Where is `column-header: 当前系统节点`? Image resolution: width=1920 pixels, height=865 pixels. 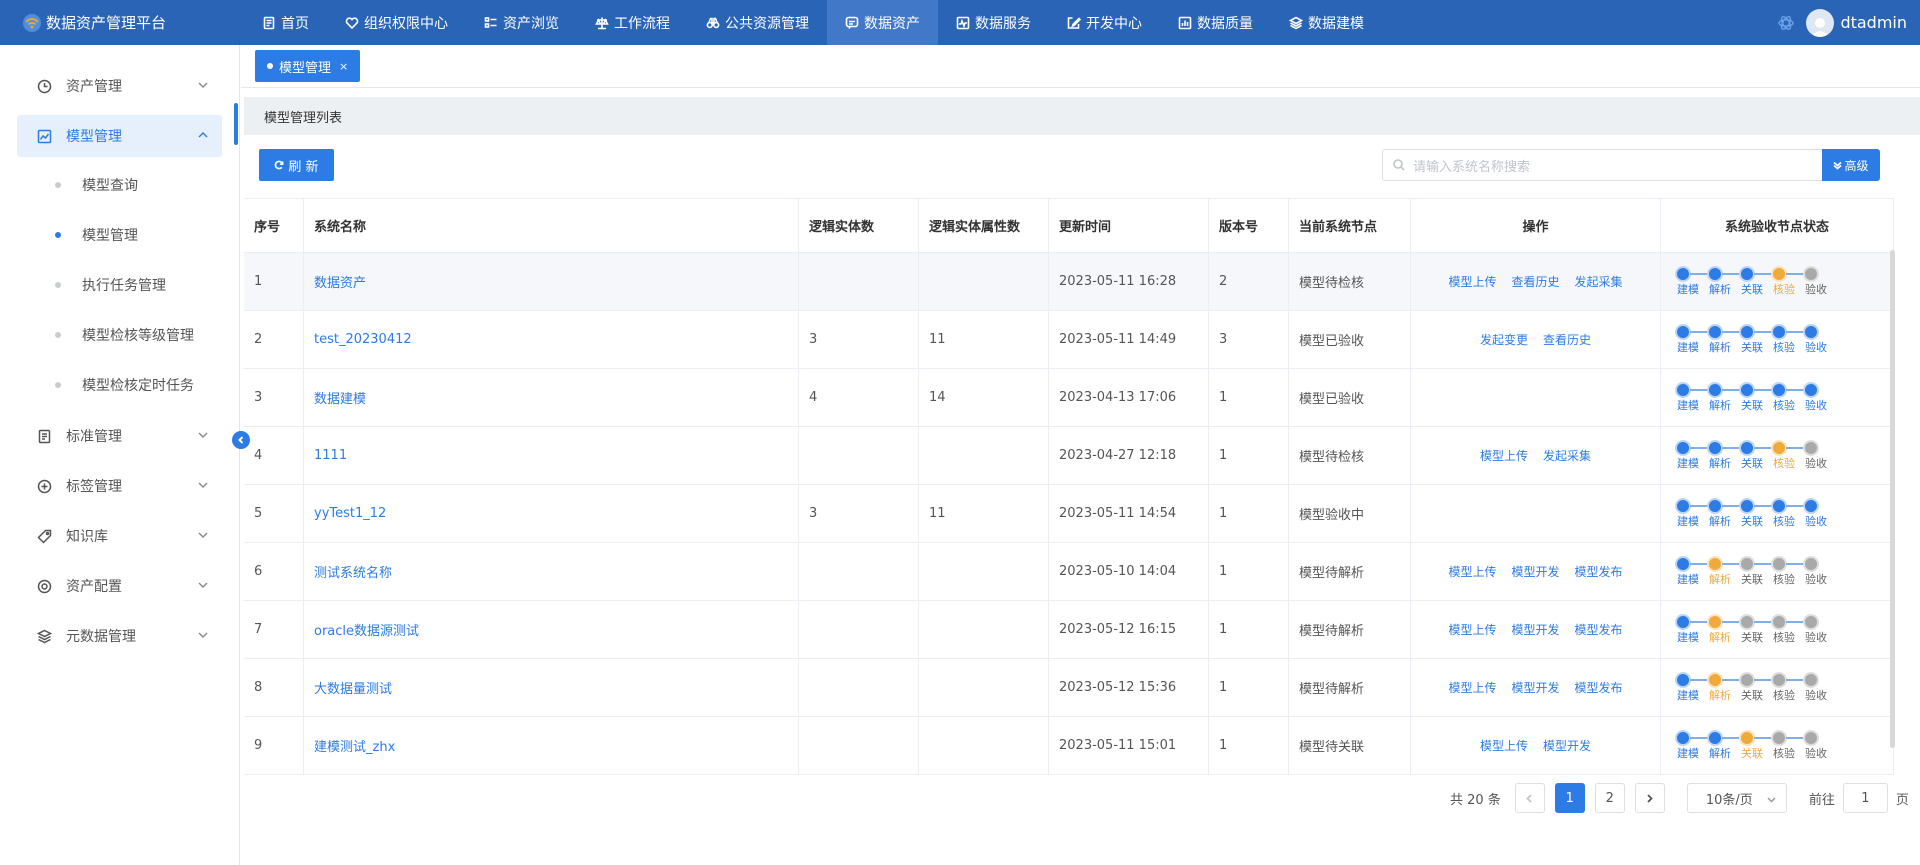
column-header: 当前系统节点 is located at coordinates (1350, 225).